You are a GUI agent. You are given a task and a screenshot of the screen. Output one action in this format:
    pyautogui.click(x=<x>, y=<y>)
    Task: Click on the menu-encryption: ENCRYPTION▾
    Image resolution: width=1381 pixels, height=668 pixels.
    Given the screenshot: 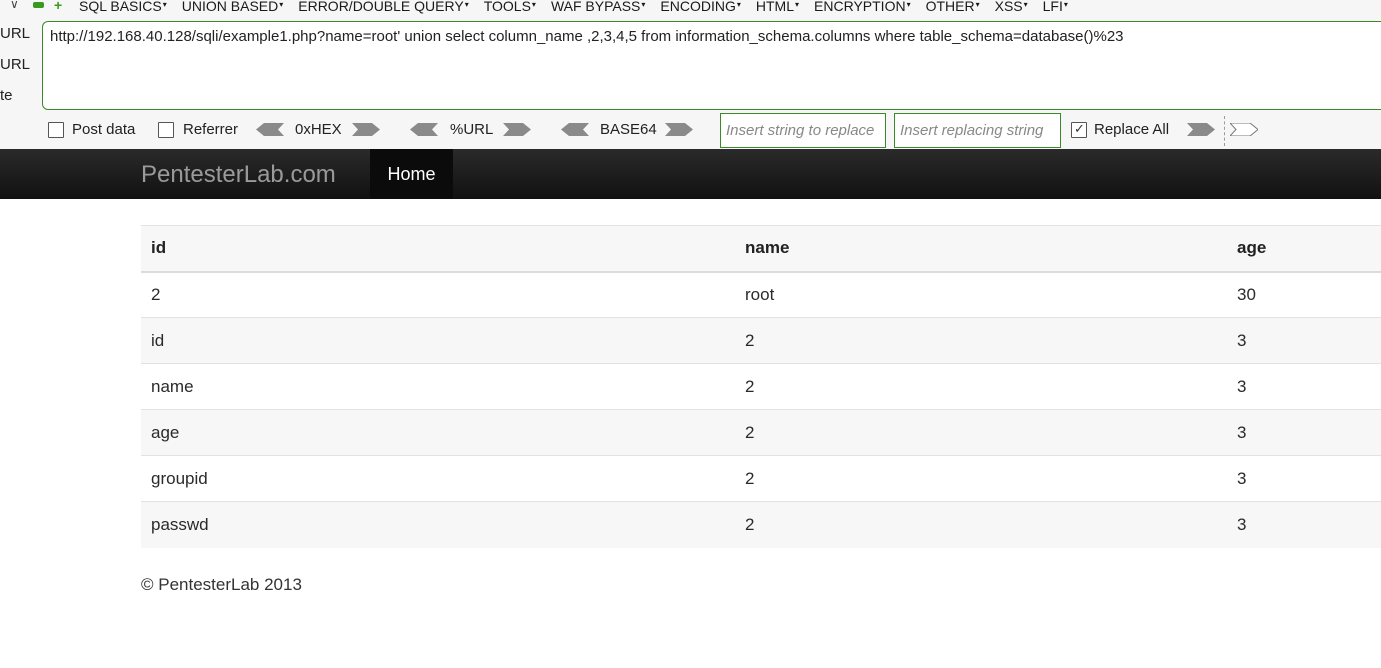 What is the action you would take?
    pyautogui.click(x=862, y=6)
    